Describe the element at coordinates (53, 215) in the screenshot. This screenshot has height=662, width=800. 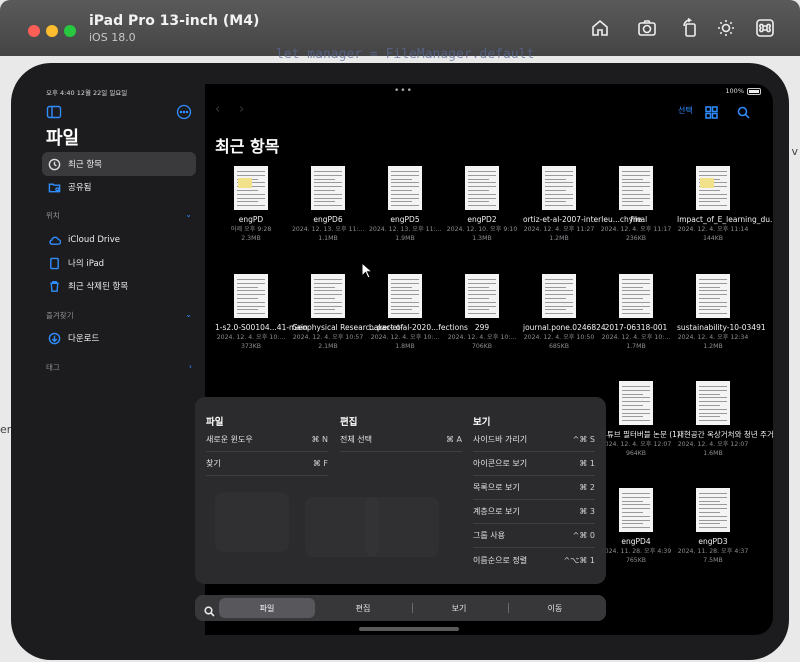
I see `section-label: 위치` at that location.